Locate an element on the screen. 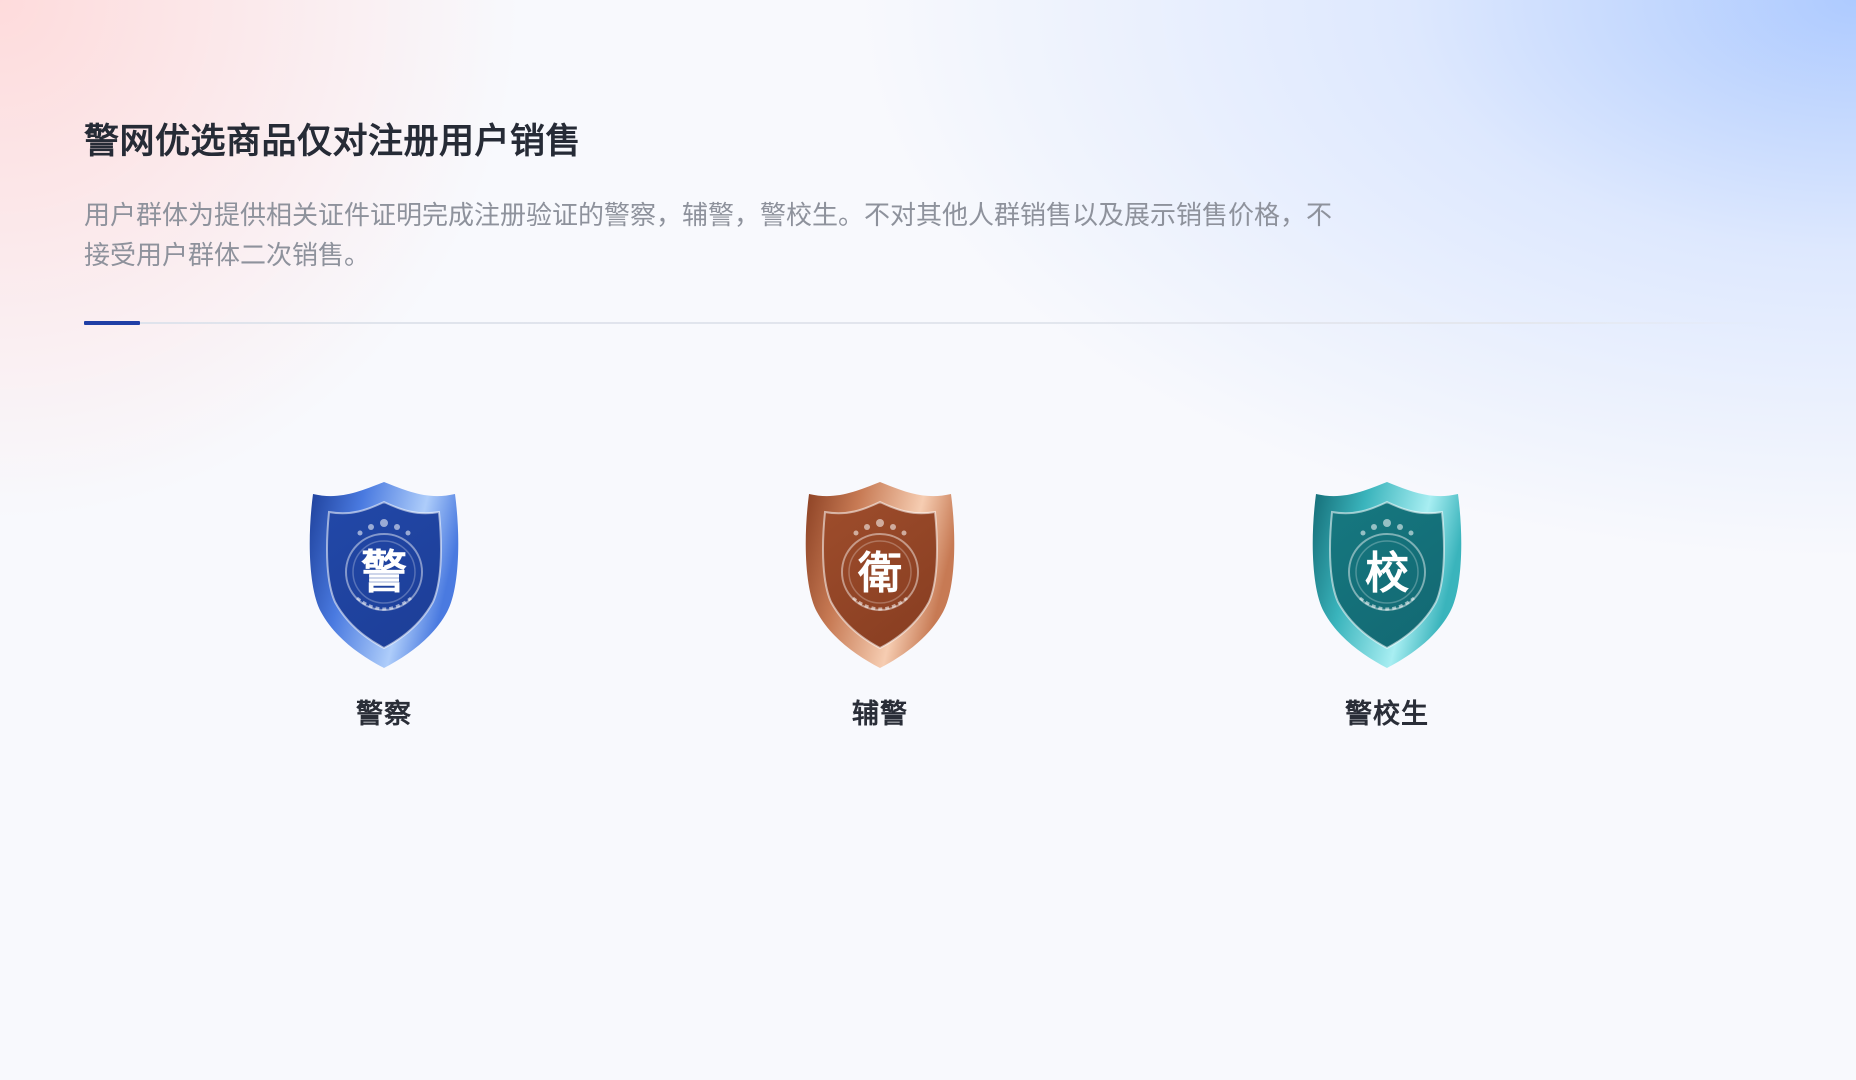  badge-auxiliary-police: 衛 辅警 is located at coordinates (880, 605).